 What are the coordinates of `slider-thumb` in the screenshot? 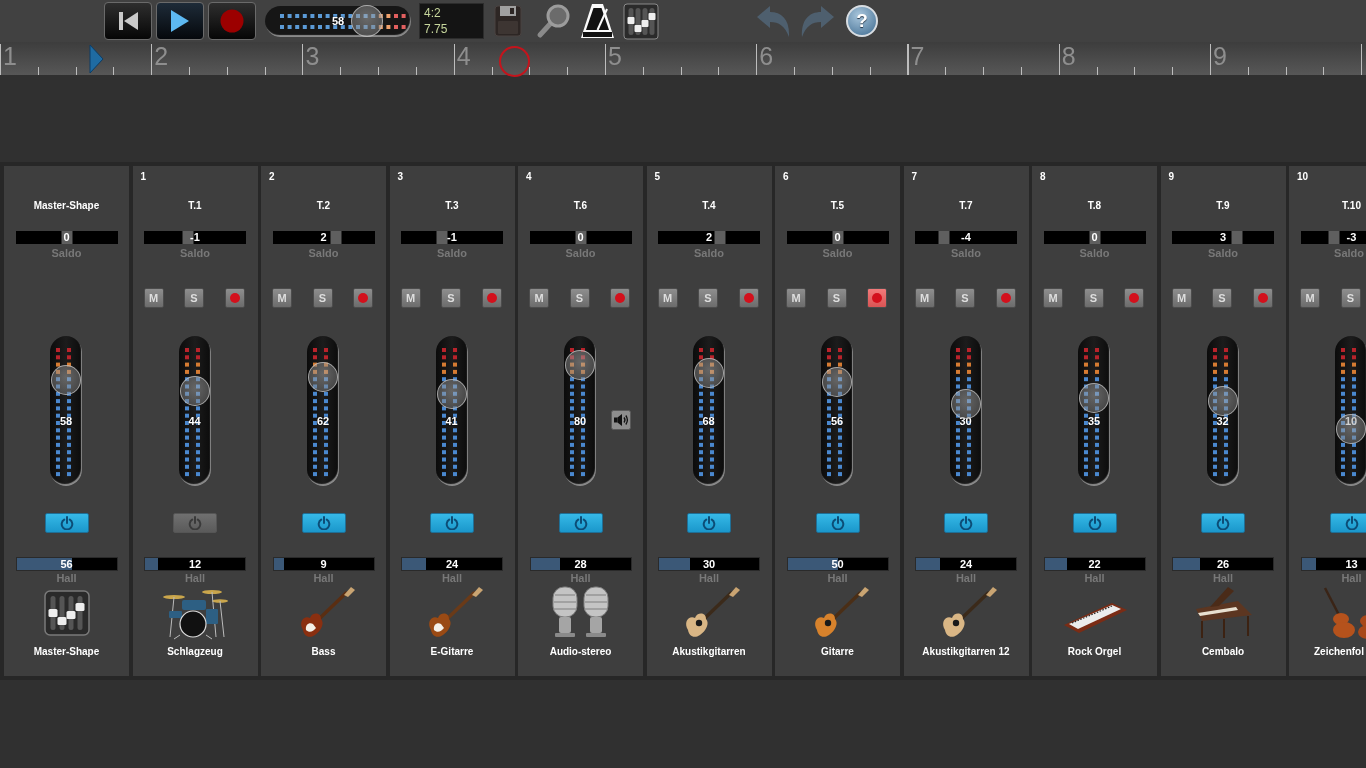 It's located at (367, 20).